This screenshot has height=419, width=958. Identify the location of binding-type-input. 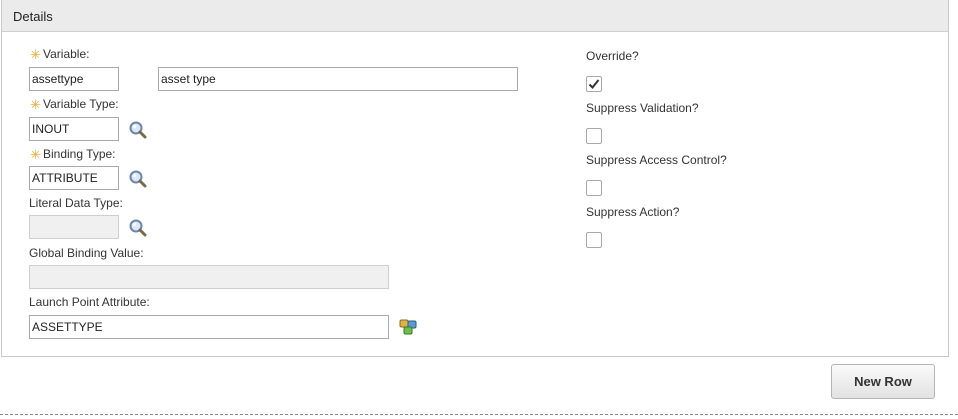
(74, 178).